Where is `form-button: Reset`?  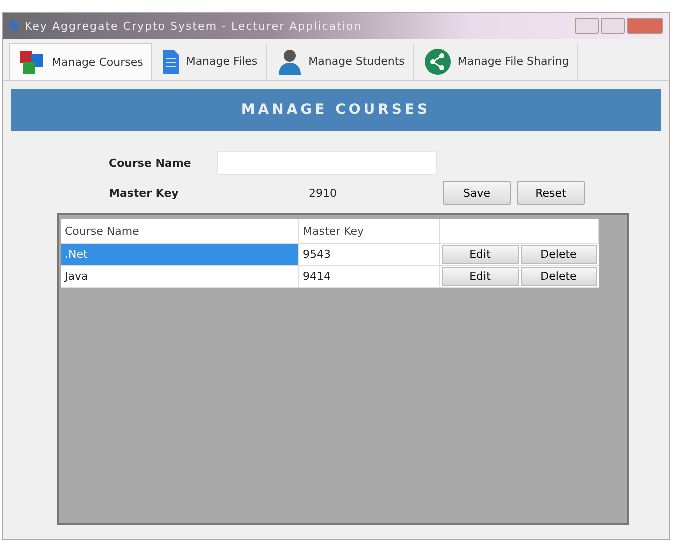
form-button: Reset is located at coordinates (551, 193).